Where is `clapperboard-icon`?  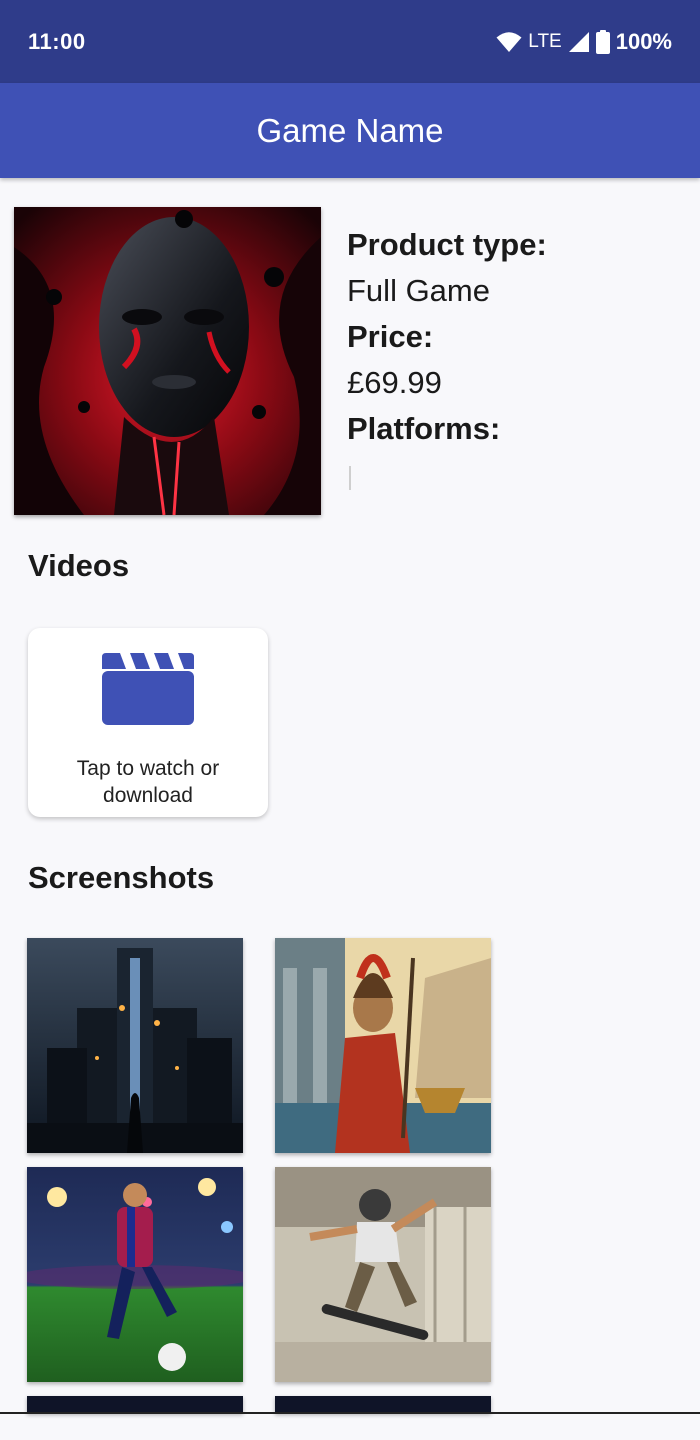 clapperboard-icon is located at coordinates (148, 689).